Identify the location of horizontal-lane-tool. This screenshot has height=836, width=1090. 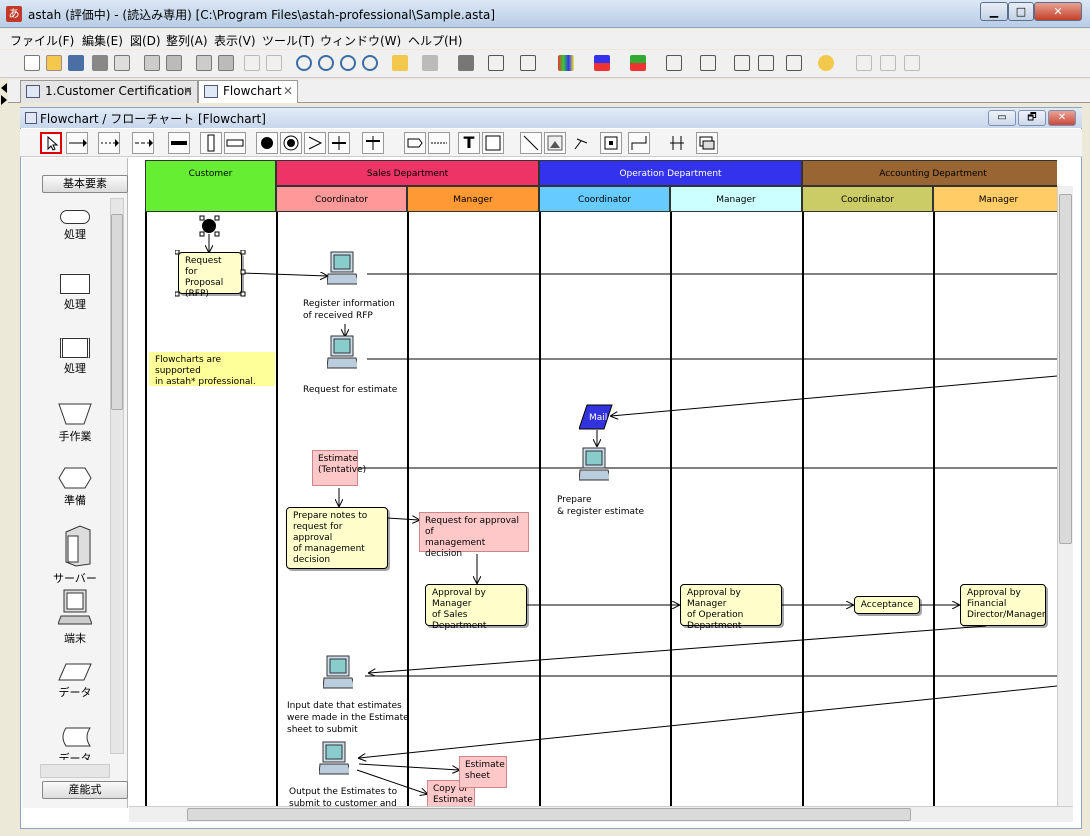
(235, 143).